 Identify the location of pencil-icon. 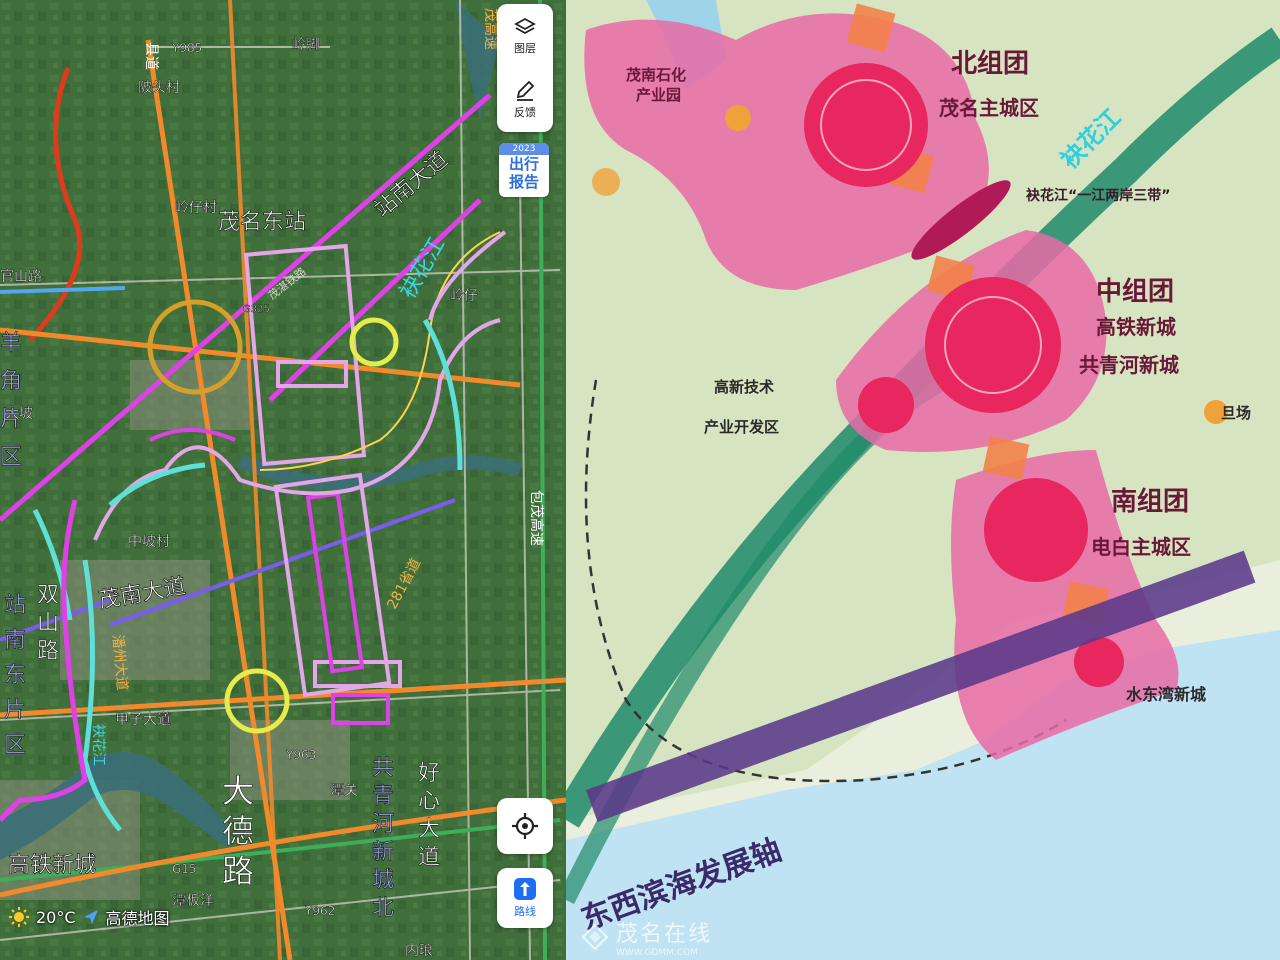
(525, 90).